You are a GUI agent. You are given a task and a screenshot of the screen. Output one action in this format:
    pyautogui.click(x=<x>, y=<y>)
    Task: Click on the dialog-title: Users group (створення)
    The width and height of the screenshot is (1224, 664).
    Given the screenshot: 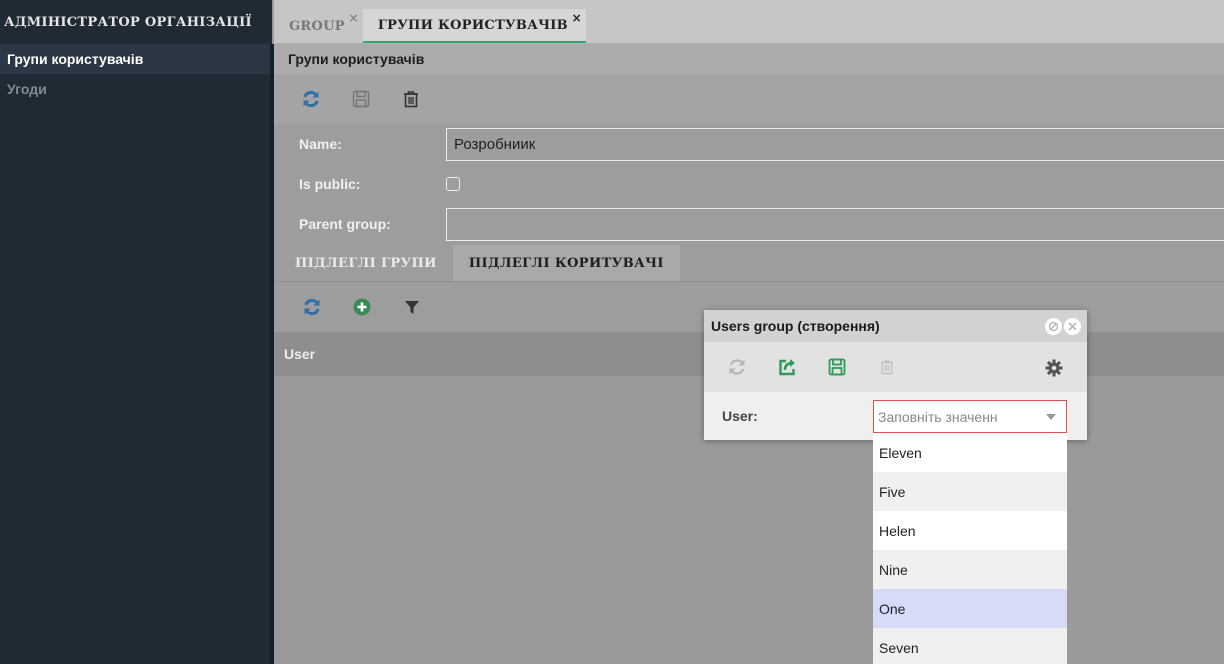 What is the action you would take?
    pyautogui.click(x=795, y=326)
    